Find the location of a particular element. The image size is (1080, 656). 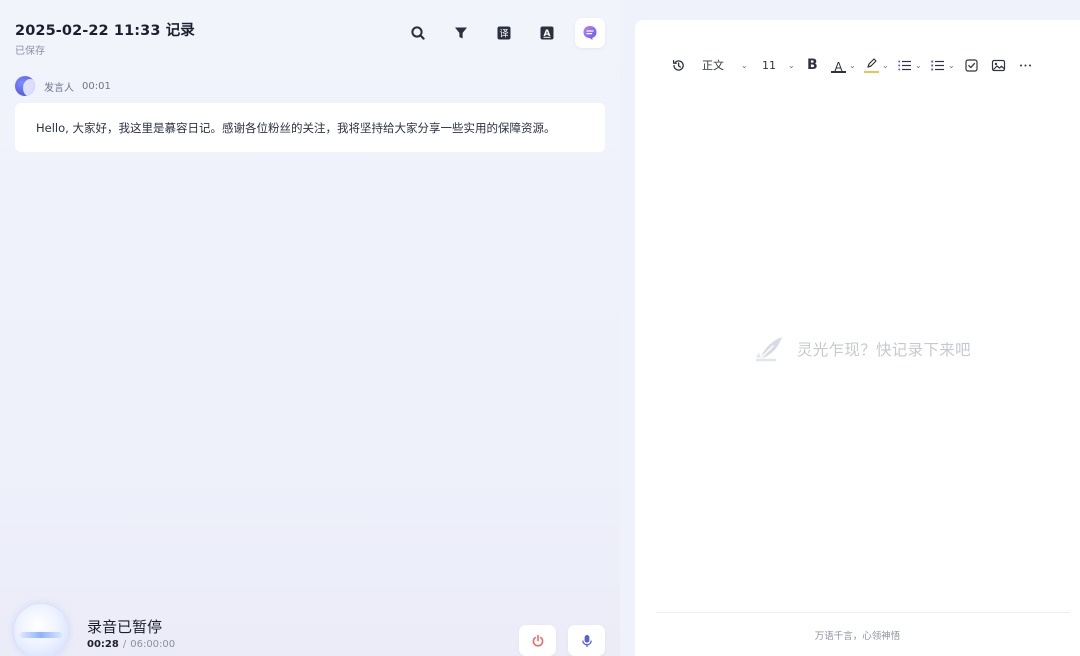

elapsed-time: 00:28 is located at coordinates (103, 644).